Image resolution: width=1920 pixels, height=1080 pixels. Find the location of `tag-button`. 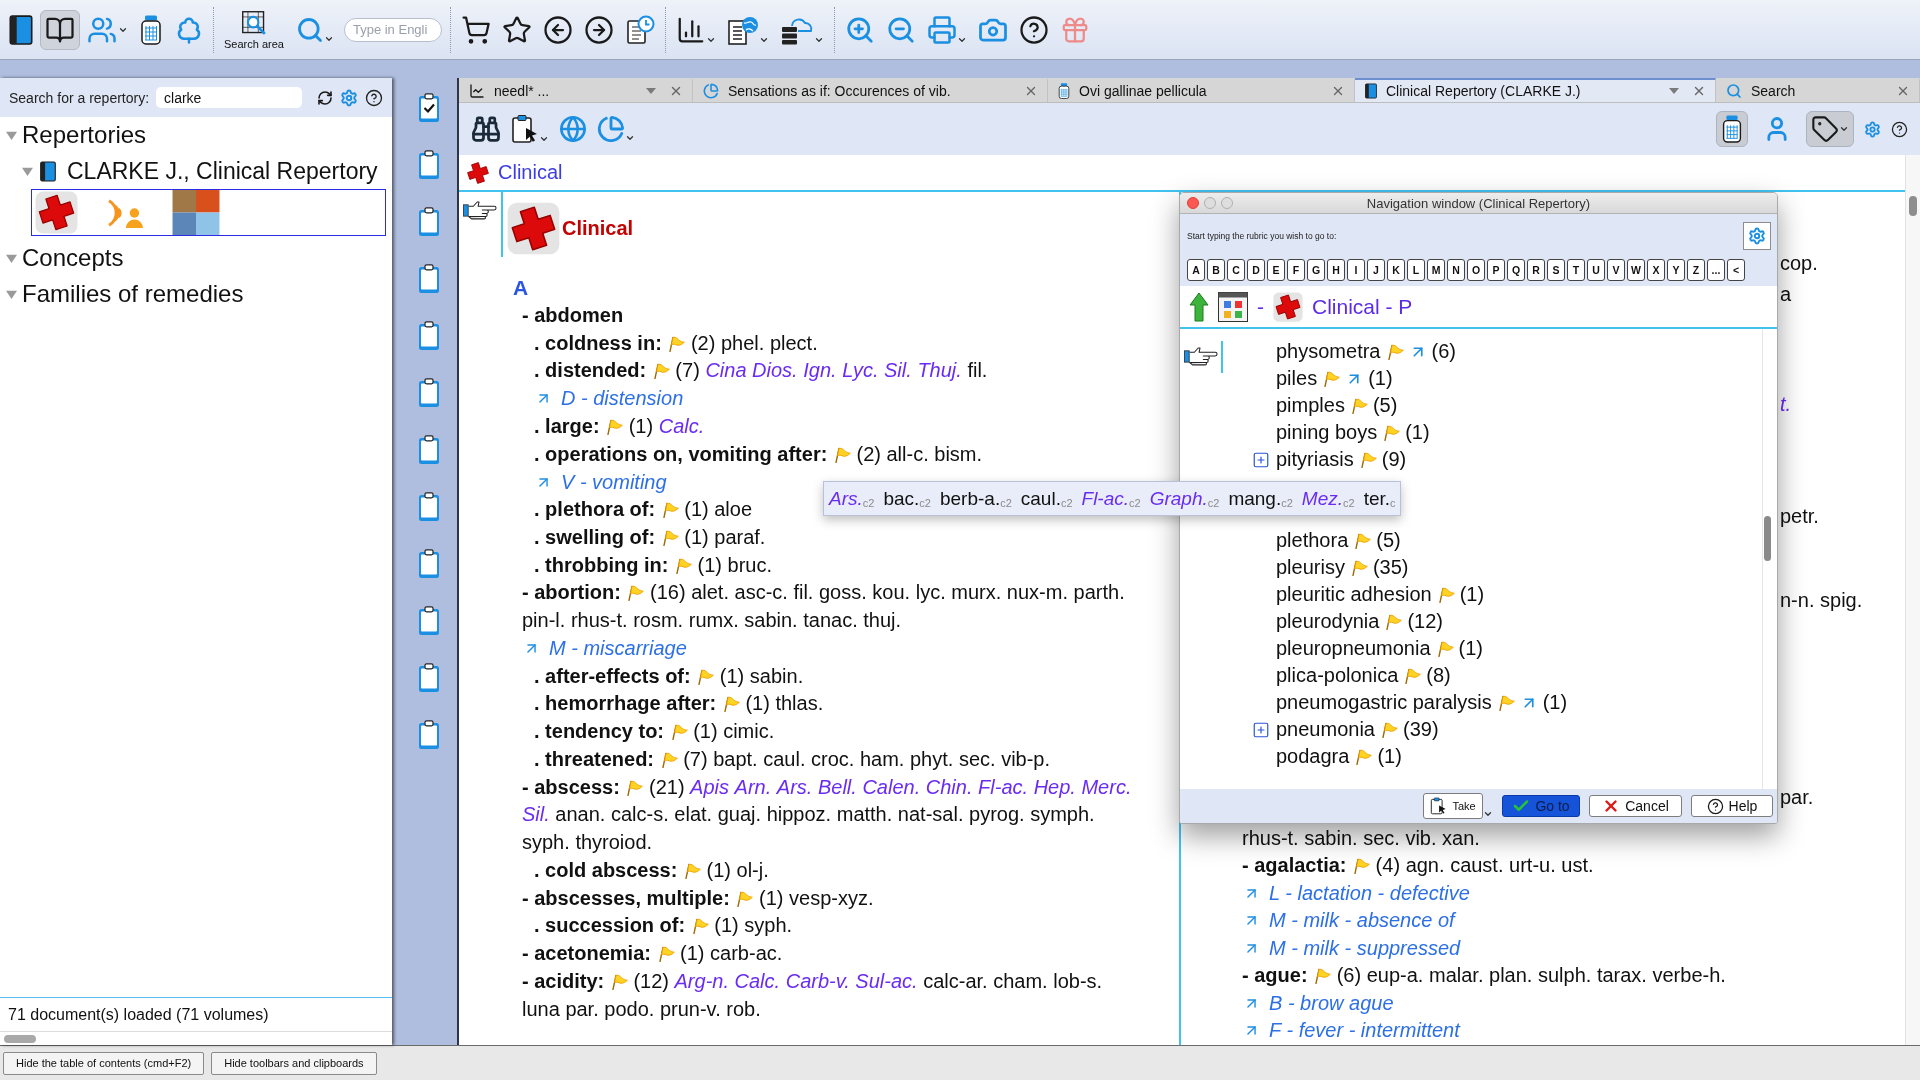

tag-button is located at coordinates (1830, 129).